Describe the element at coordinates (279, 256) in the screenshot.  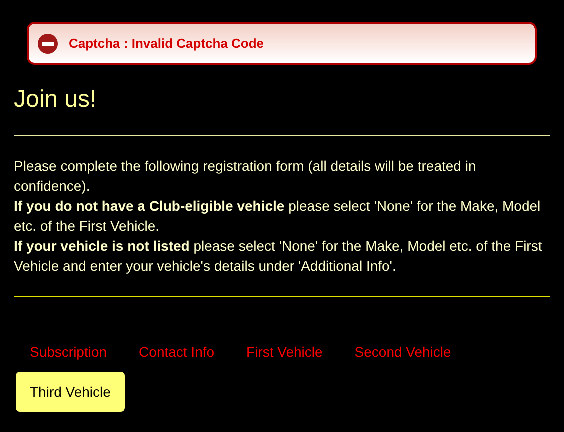
I see `intro-text: If your vehicle is not listed please select 'None' for the Make, Model etc. of the First Vehicle and enter your vehicle's details under 'Additional Info'.` at that location.